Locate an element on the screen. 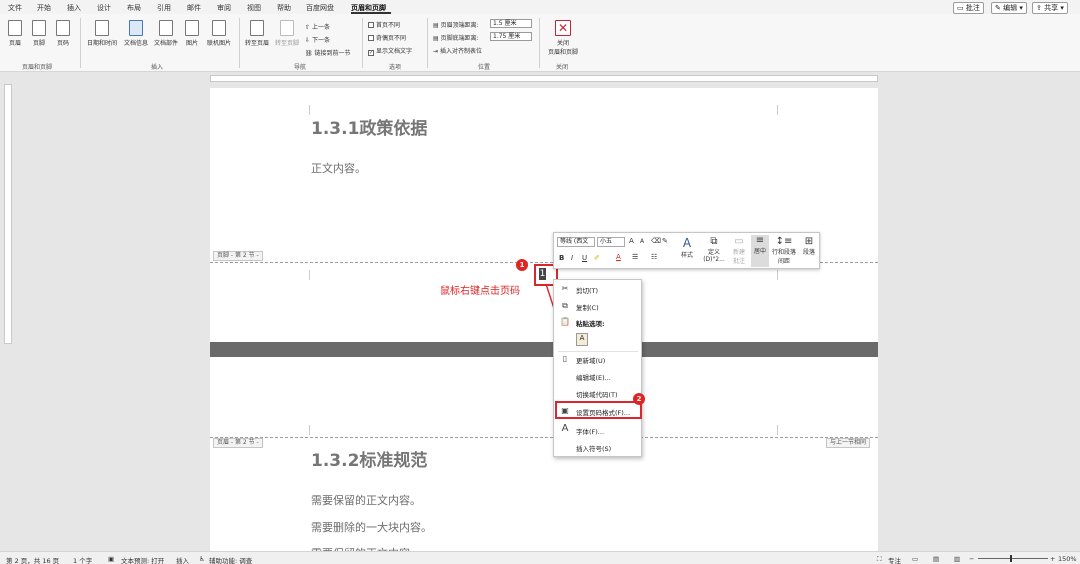 This screenshot has width=1080, height=564. word-count-status: 1 个字 is located at coordinates (82, 559).